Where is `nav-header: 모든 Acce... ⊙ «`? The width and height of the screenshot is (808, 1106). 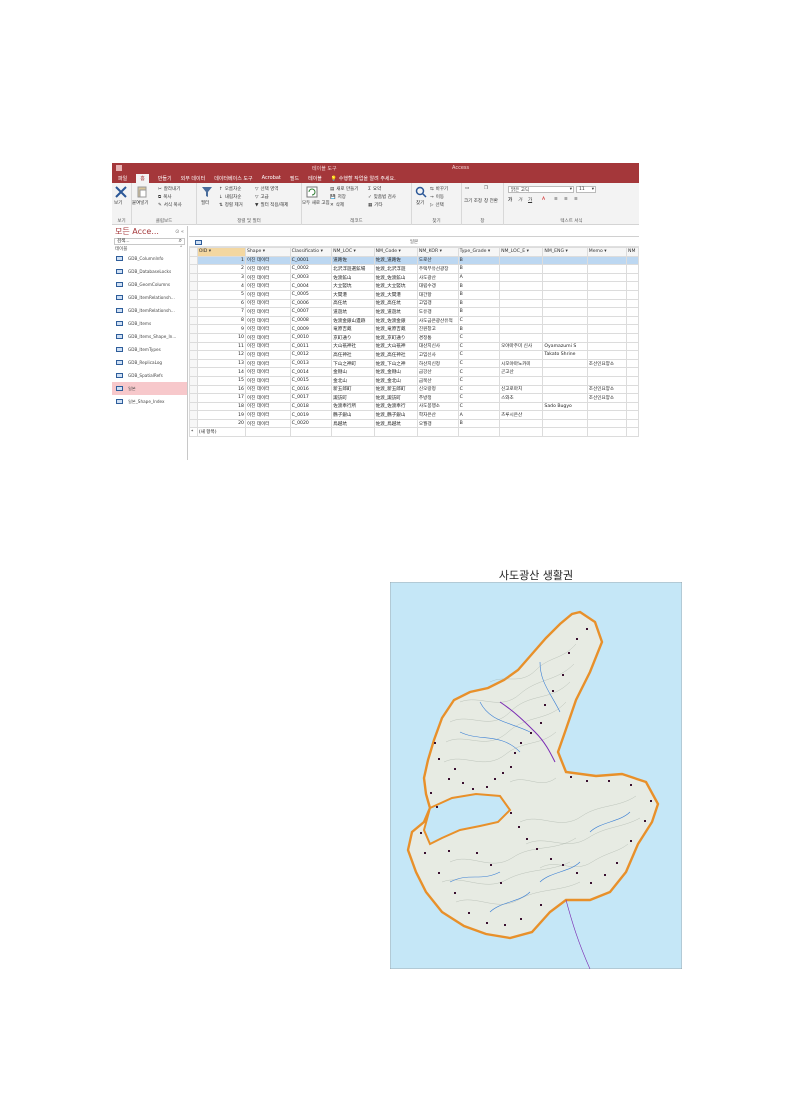 nav-header: 모든 Acce... ⊙ « is located at coordinates (149, 231).